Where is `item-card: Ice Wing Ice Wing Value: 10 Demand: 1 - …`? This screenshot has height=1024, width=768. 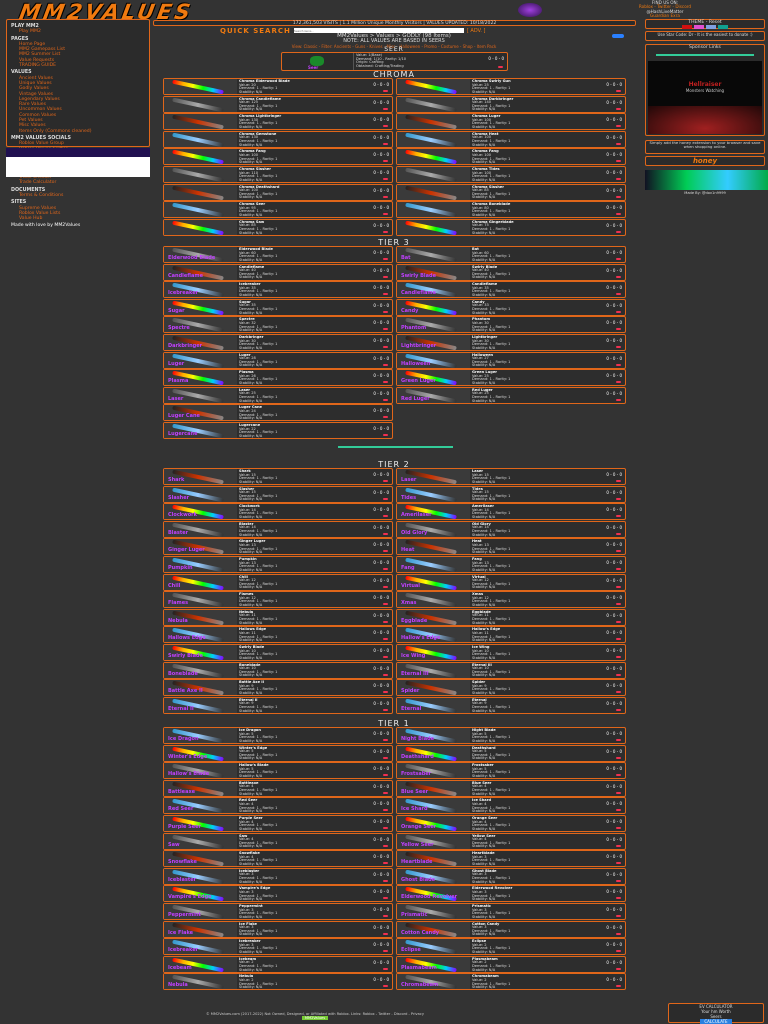
item-card: Ice Wing Ice Wing Value: 10 Demand: 1 - … is located at coordinates (511, 652).